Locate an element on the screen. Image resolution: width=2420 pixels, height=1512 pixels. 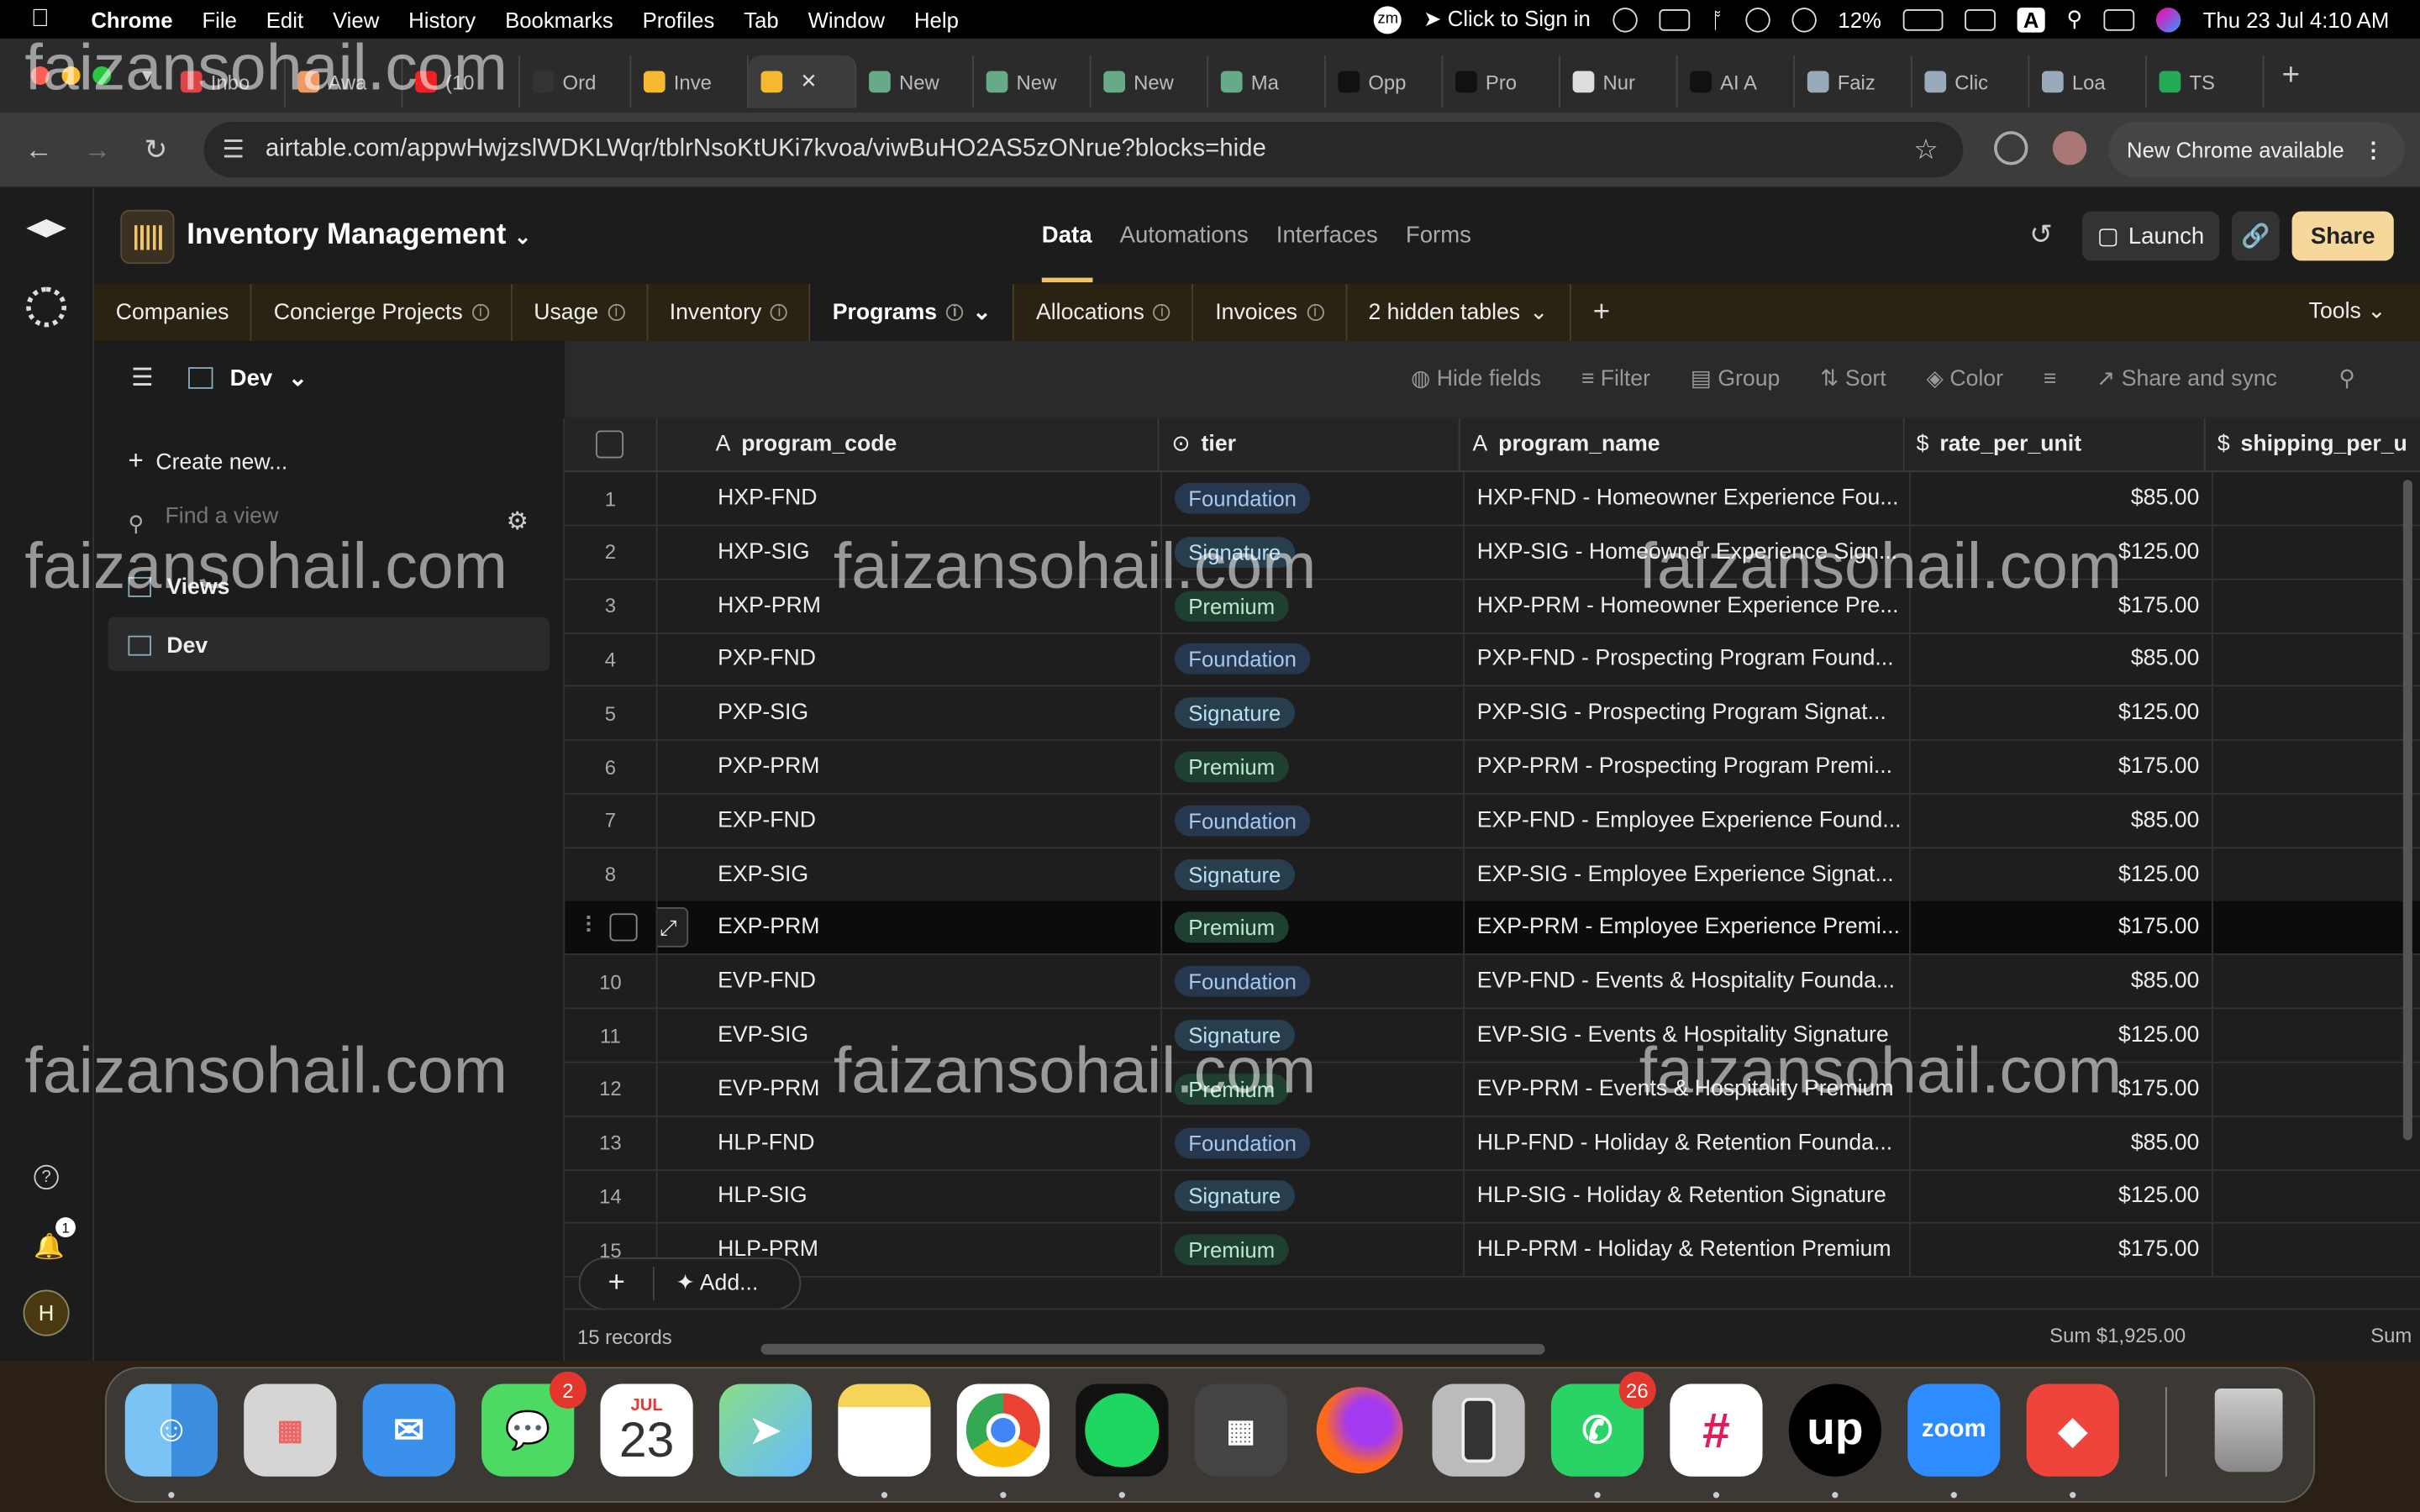
clock: Thu 23 Jul 4:10 AM is located at coordinates (2296, 19).